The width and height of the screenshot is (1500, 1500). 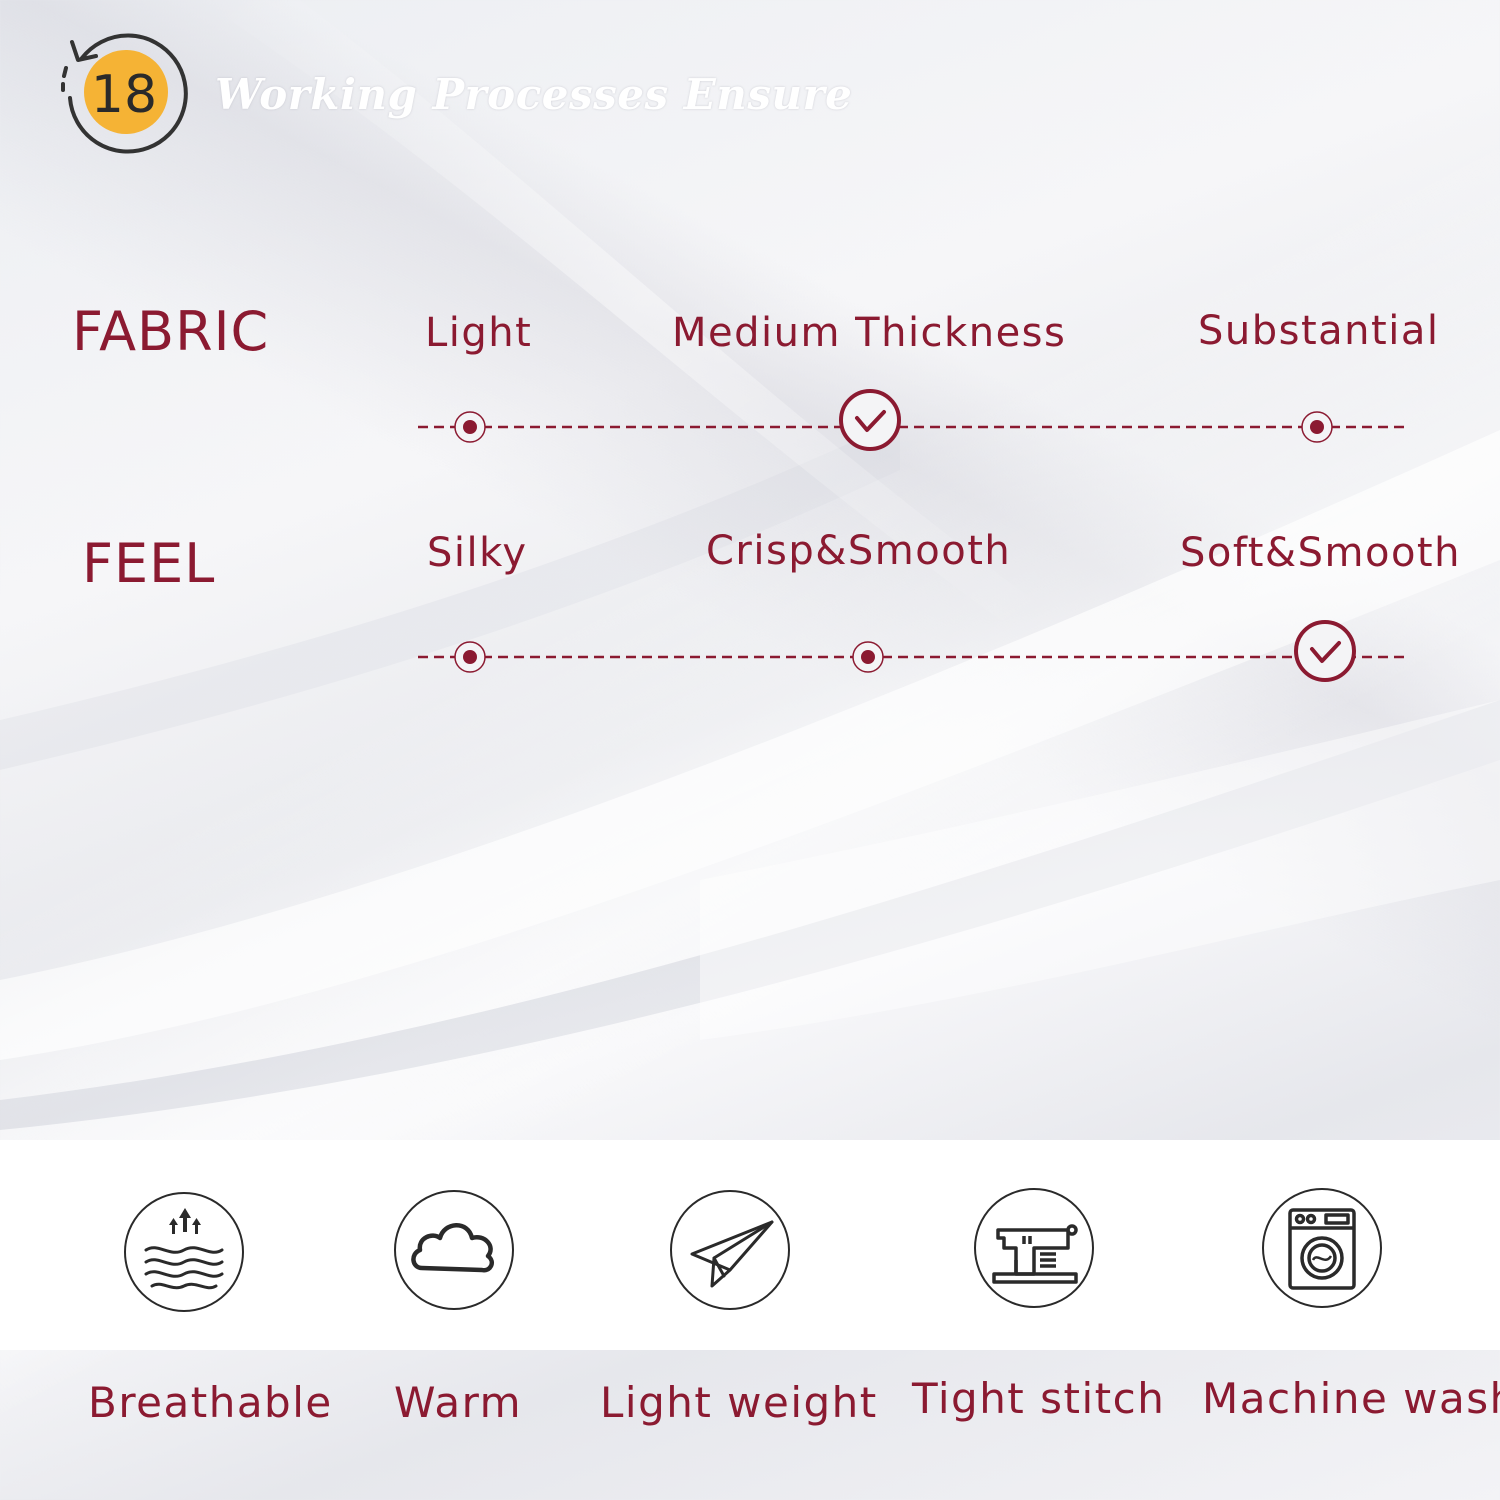 I want to click on feature-label-machine-wash: Machine wash, so click(x=1351, y=1398).